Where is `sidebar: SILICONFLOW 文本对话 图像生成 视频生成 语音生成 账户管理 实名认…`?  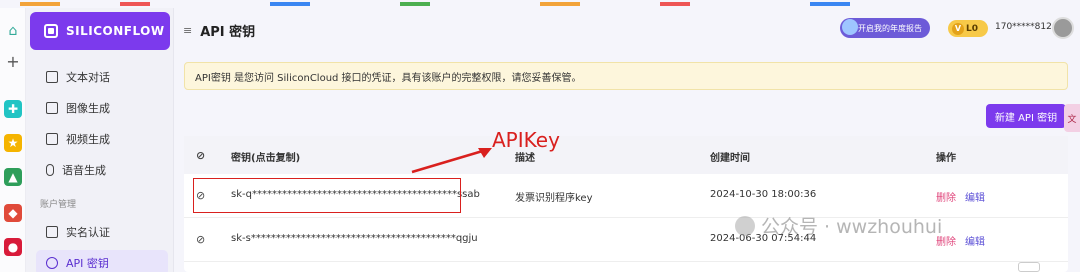
sidebar: SILICONFLOW 文本对话 图像生成 视频生成 语音生成 账户管理 实名认… is located at coordinates (100, 140).